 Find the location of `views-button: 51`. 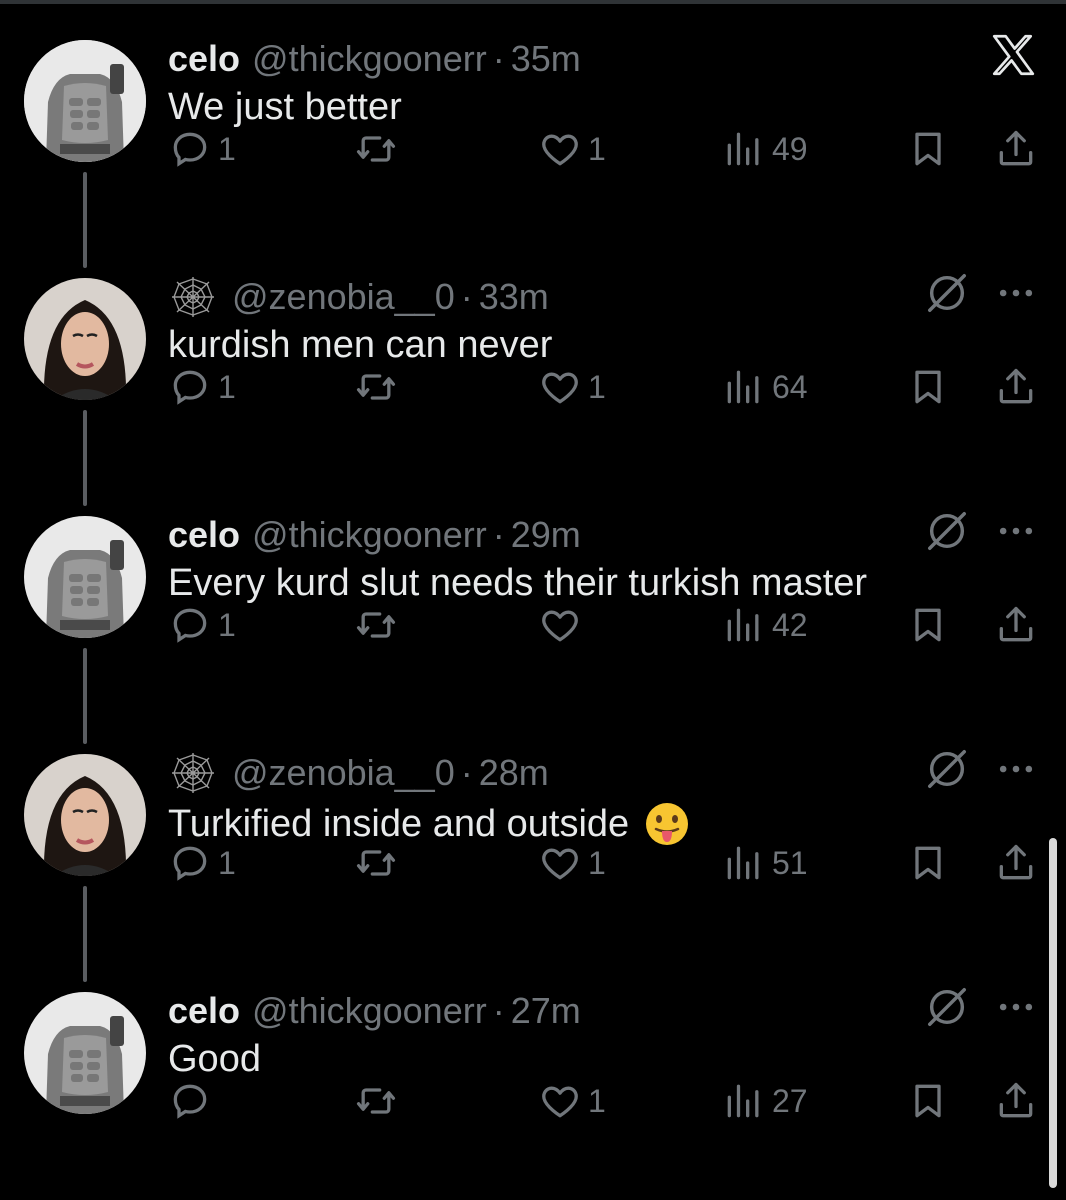

views-button: 51 is located at coordinates (765, 863).